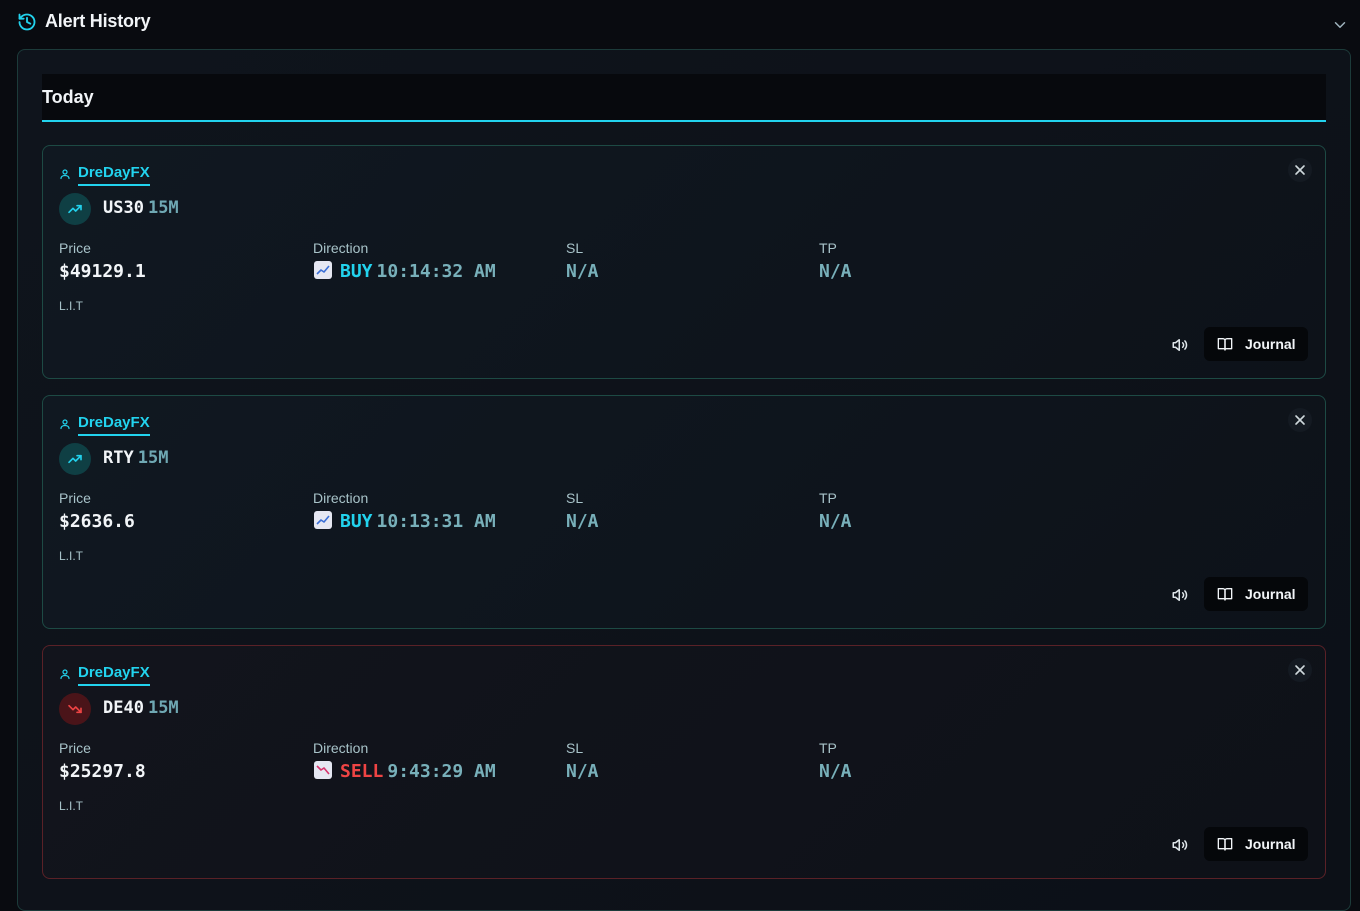 This screenshot has width=1360, height=911. I want to click on direction-value: BUY 10:14:32 AM, so click(405, 271).